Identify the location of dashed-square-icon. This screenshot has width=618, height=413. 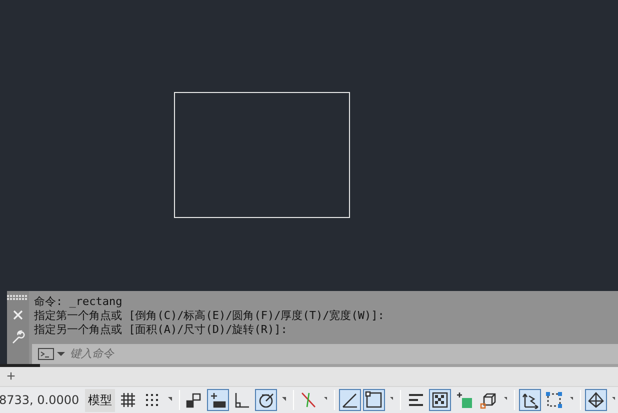
(553, 400).